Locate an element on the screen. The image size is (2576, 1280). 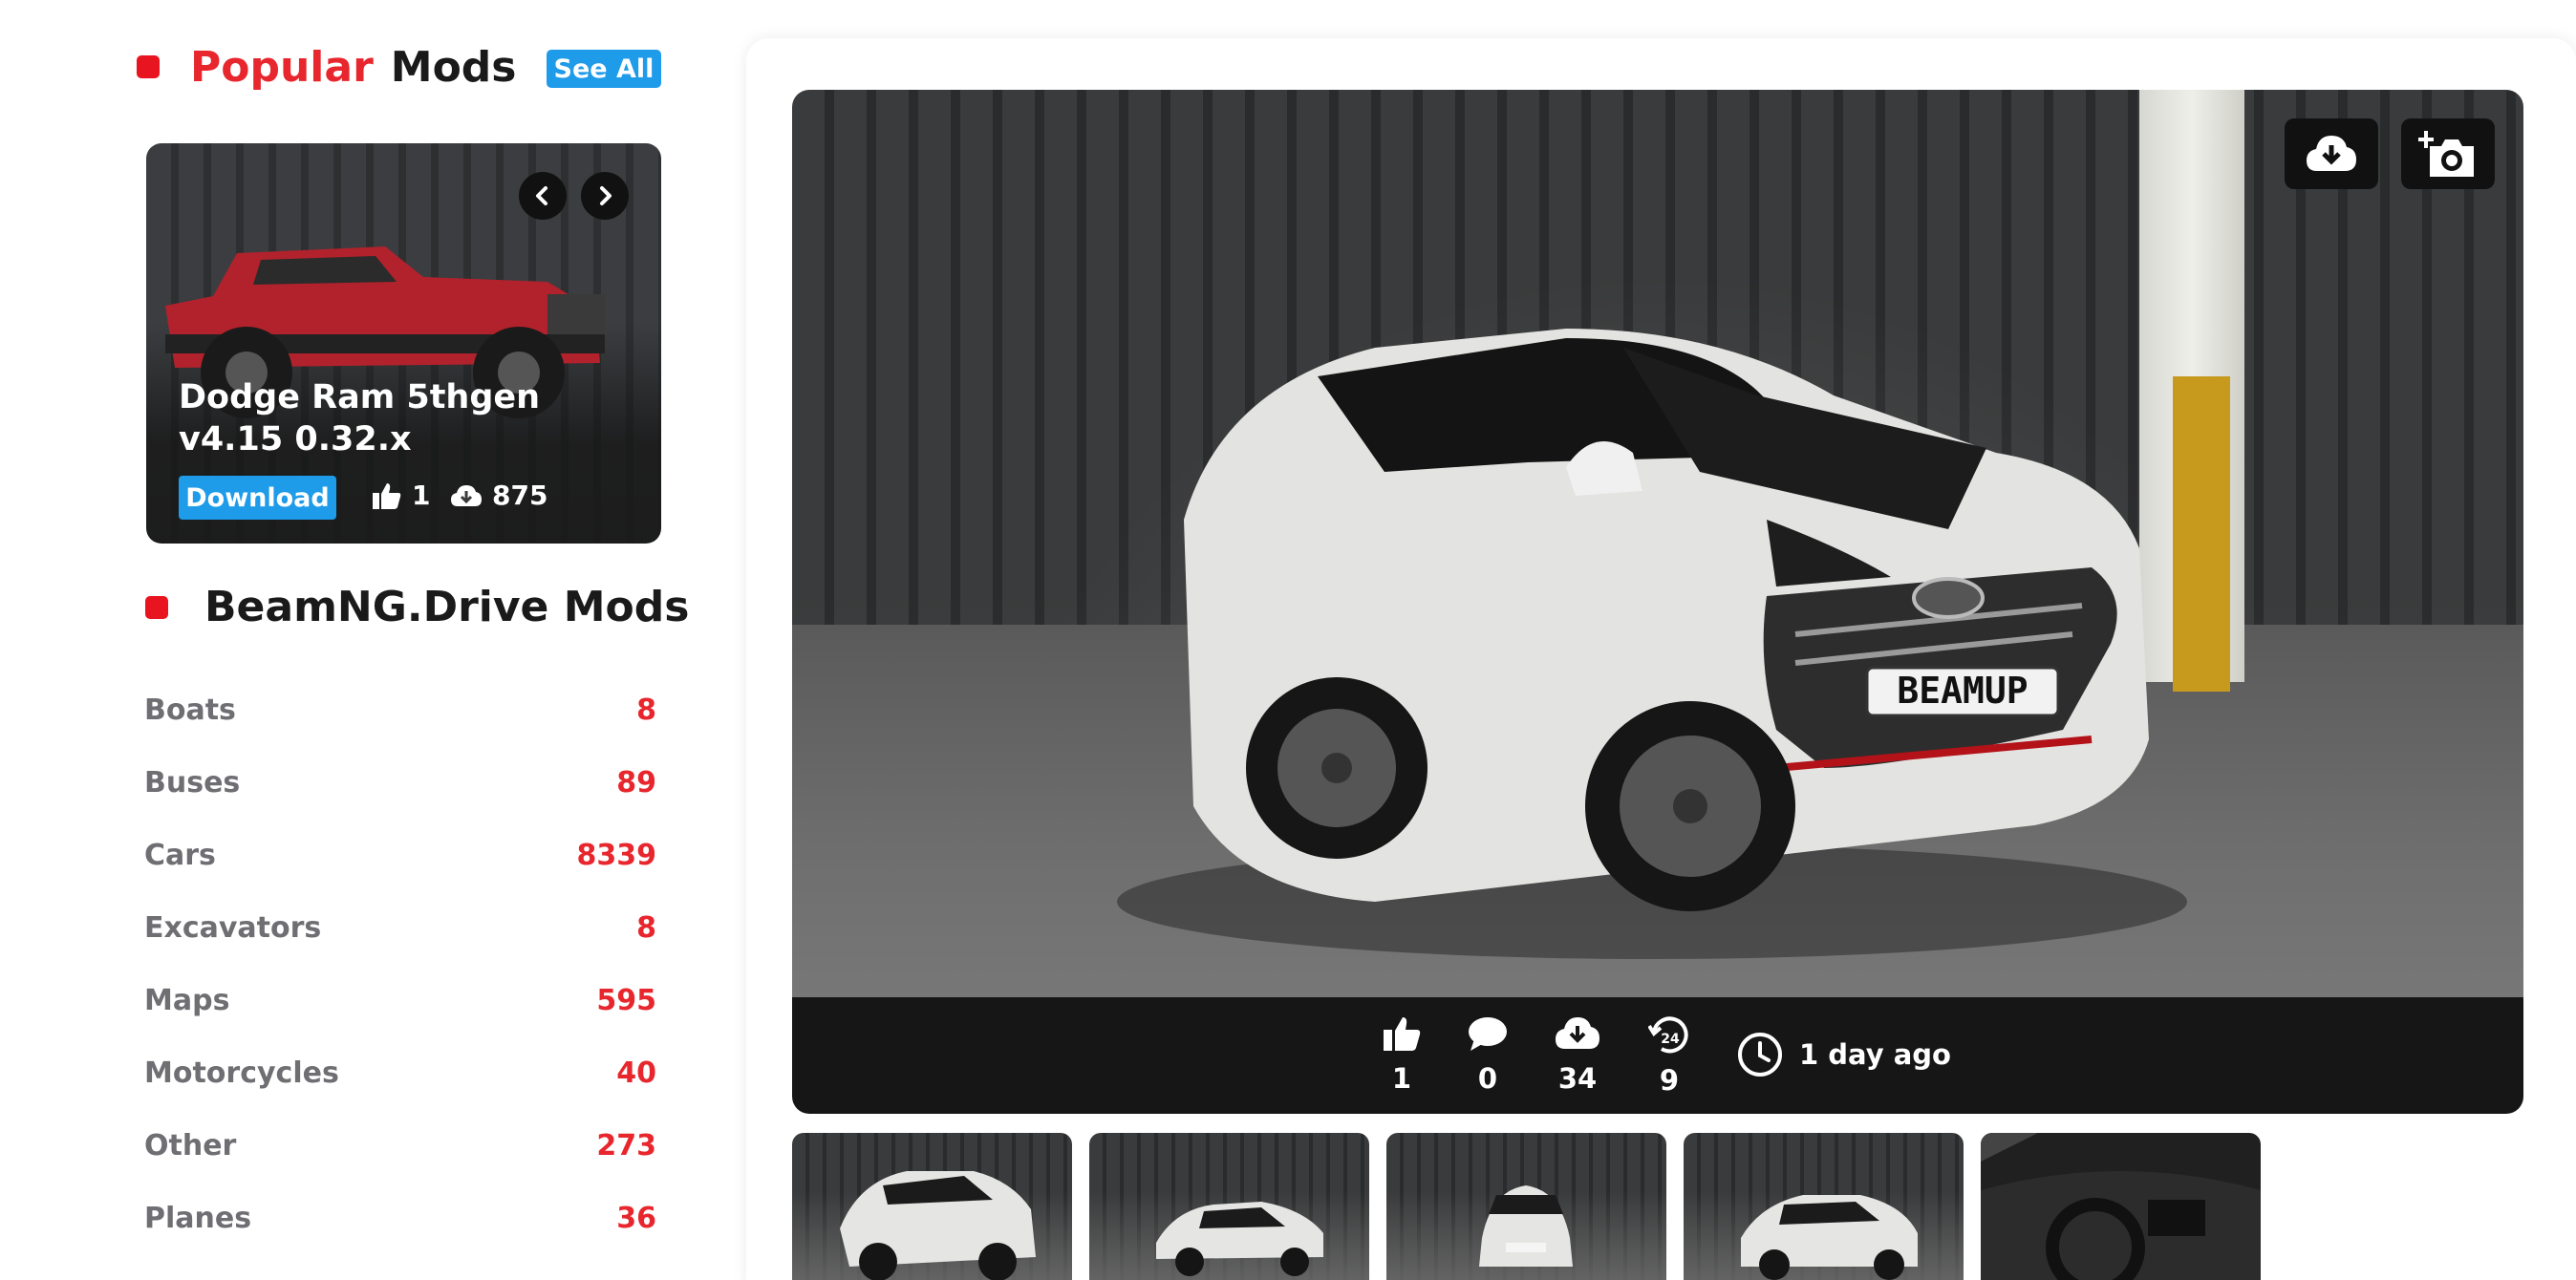
popular-mod-downloads-count: 875 is located at coordinates (520, 495).